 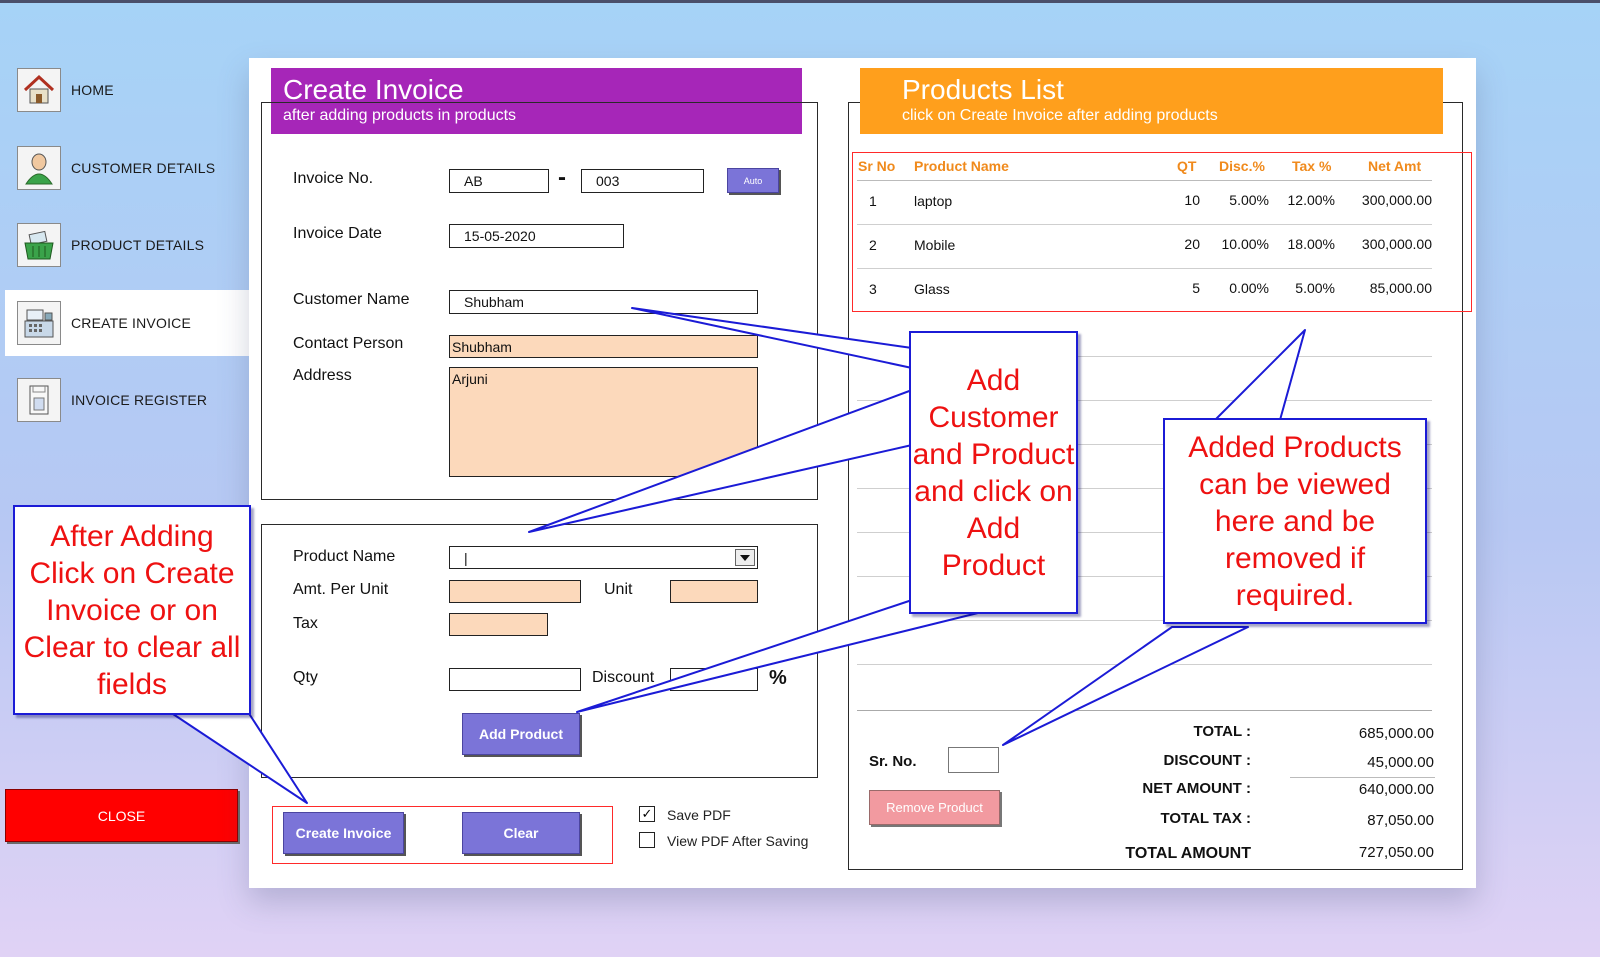 I want to click on pointer-to-add-product, so click(x=783, y=656).